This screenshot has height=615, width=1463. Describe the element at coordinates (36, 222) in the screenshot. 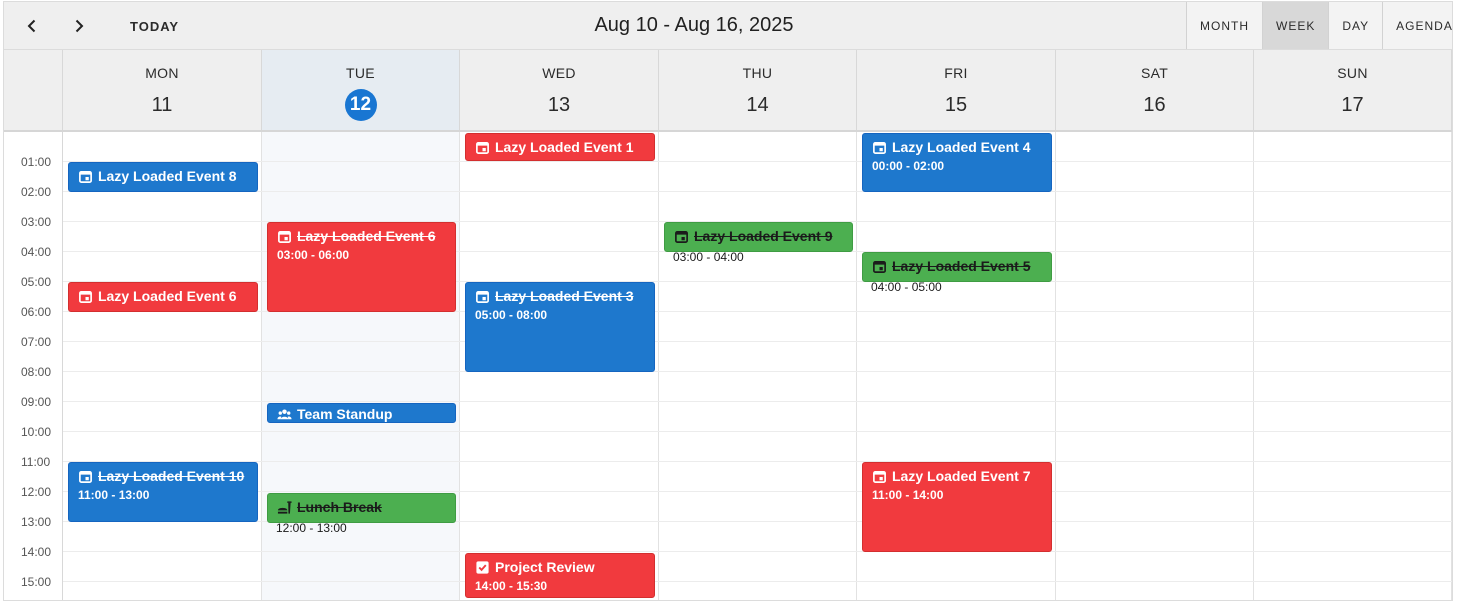

I see `hour-label: 03:00` at that location.